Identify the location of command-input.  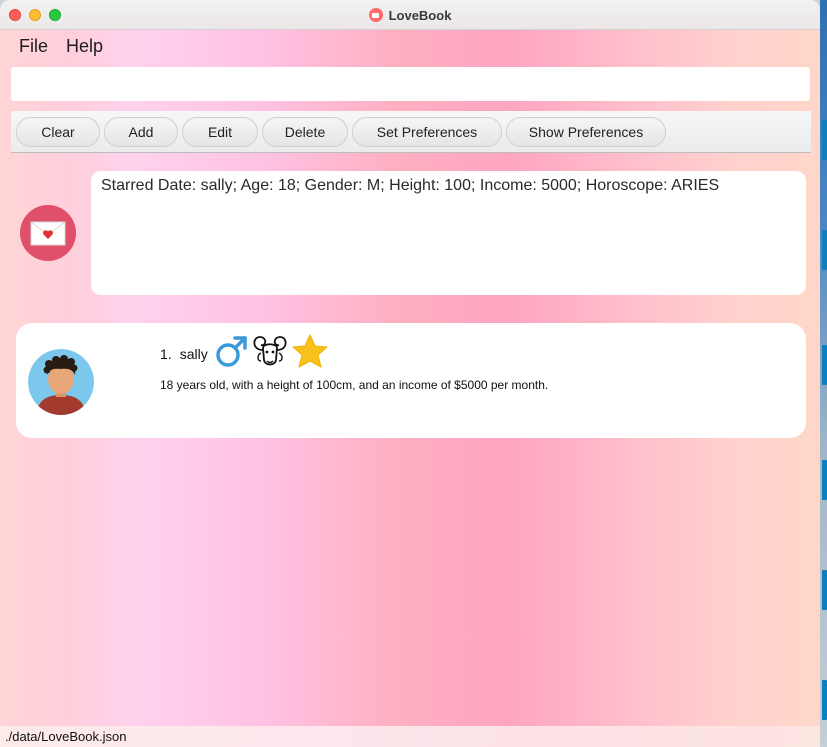
(410, 84).